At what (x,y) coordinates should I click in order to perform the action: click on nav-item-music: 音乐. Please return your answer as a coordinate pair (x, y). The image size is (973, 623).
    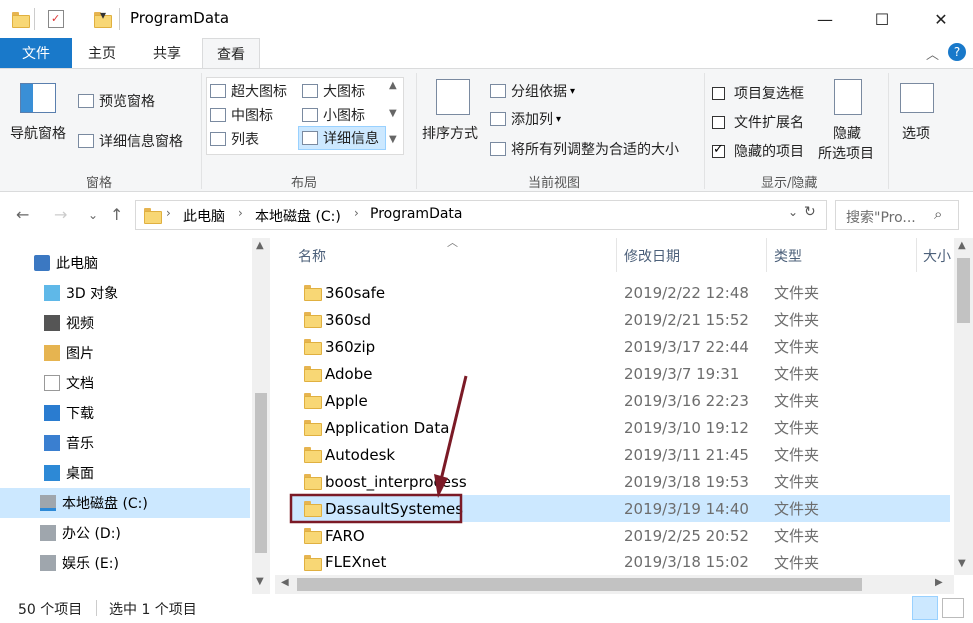
    Looking at the image, I should click on (125, 443).